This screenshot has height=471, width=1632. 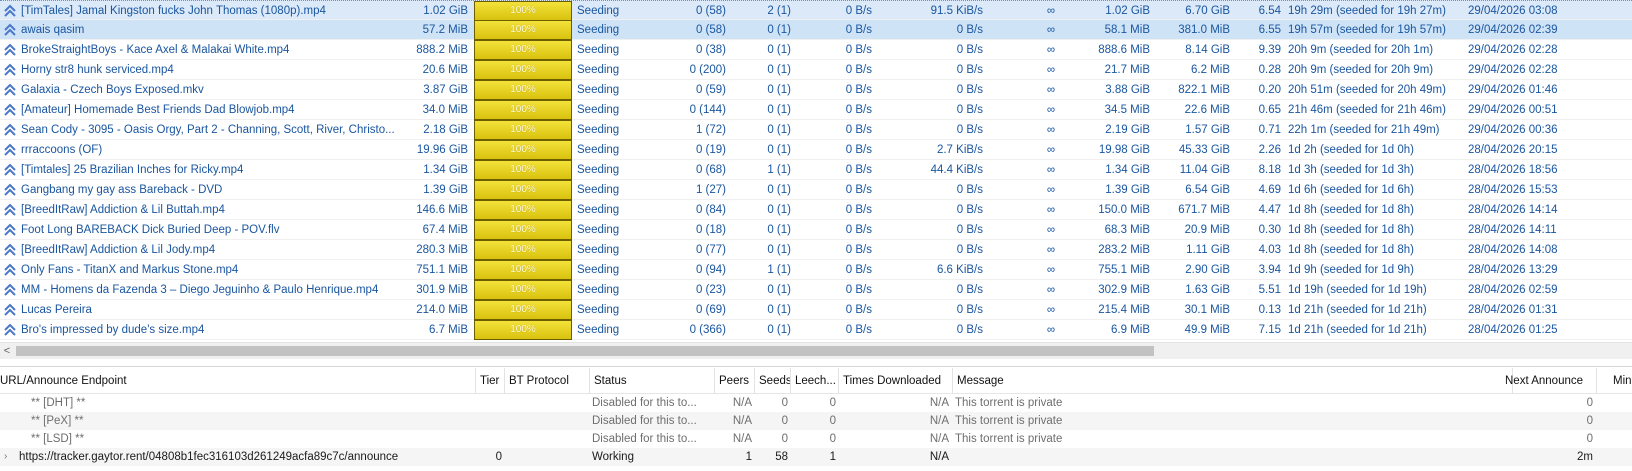 I want to click on added-on: 28/04/2026 01:31, so click(x=1513, y=310).